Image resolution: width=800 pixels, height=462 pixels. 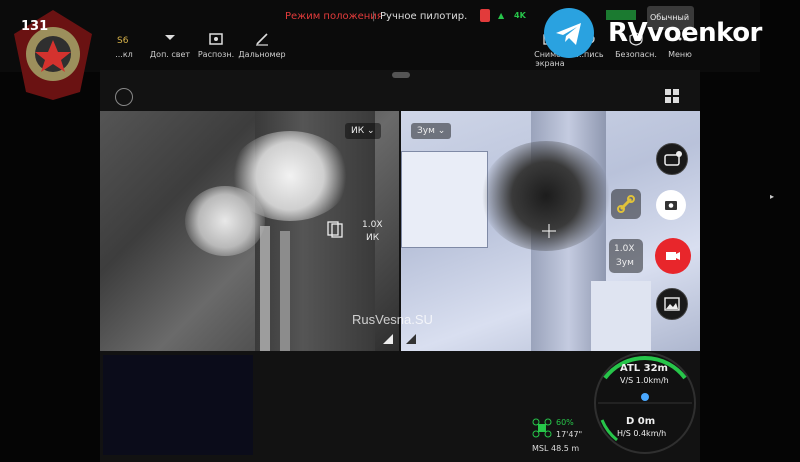 I want to click on distance: D 0m, so click(x=641, y=421).